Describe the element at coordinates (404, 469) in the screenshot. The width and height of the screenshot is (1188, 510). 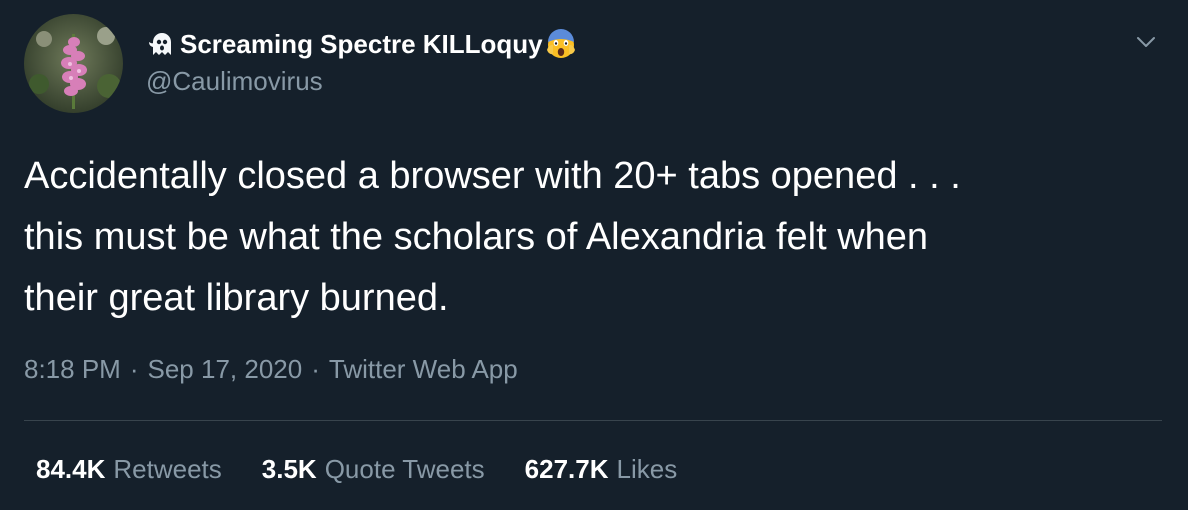
I see `quote-tweets-label: Quote Tweets` at that location.